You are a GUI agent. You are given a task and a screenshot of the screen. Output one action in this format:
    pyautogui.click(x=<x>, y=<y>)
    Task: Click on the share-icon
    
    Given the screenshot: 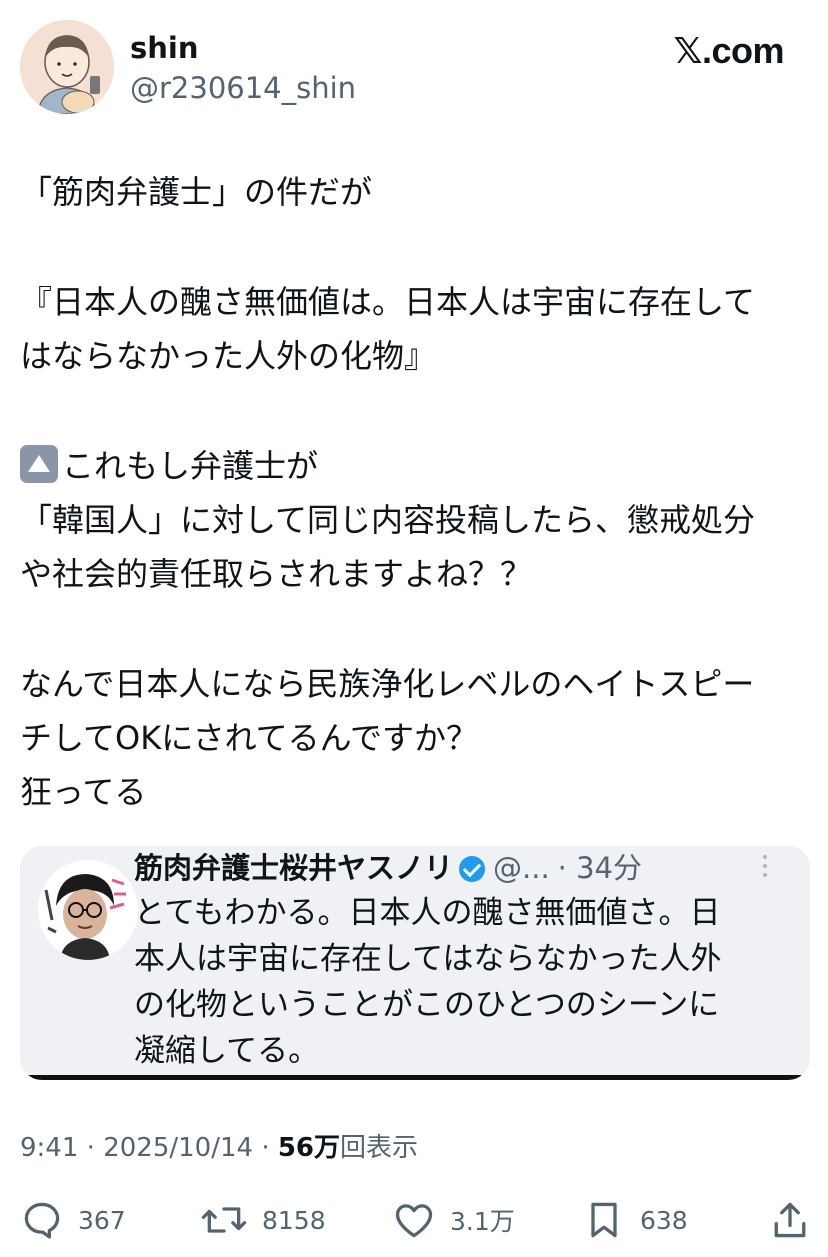 What is the action you would take?
    pyautogui.click(x=790, y=1220)
    